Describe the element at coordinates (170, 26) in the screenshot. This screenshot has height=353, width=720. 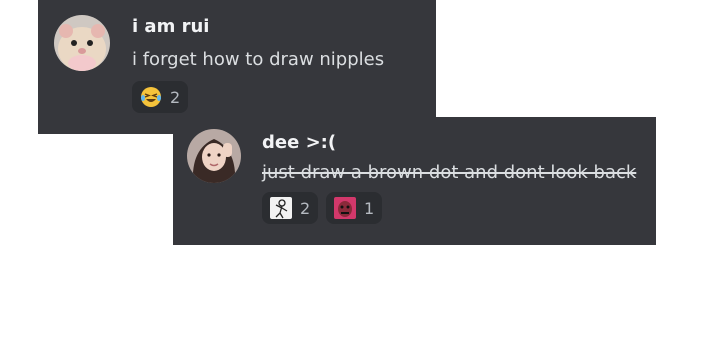
I see `username: i am rui` at that location.